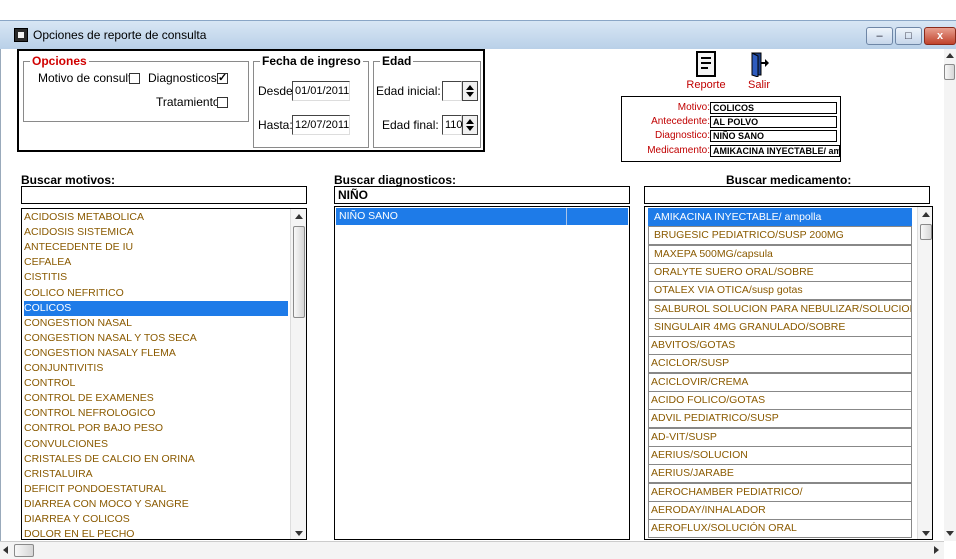 The width and height of the screenshot is (956, 559). Describe the element at coordinates (482, 195) in the screenshot. I see `diagnosticos-search-input: NIÑO` at that location.